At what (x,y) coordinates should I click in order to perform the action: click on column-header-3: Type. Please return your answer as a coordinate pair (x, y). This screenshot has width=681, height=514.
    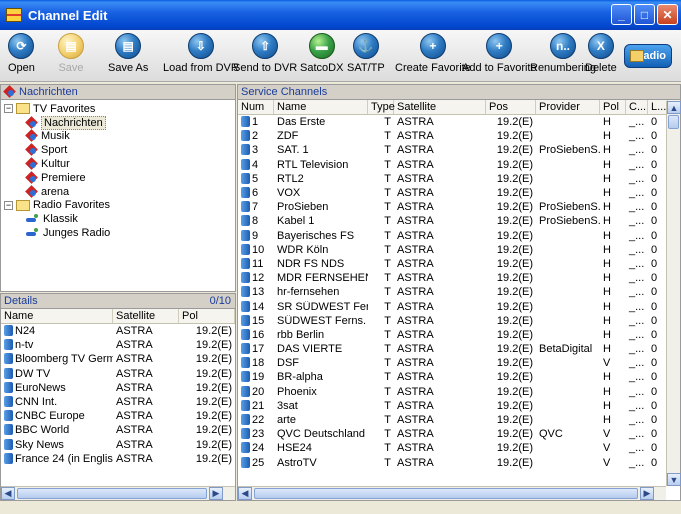
    Looking at the image, I should click on (381, 107).